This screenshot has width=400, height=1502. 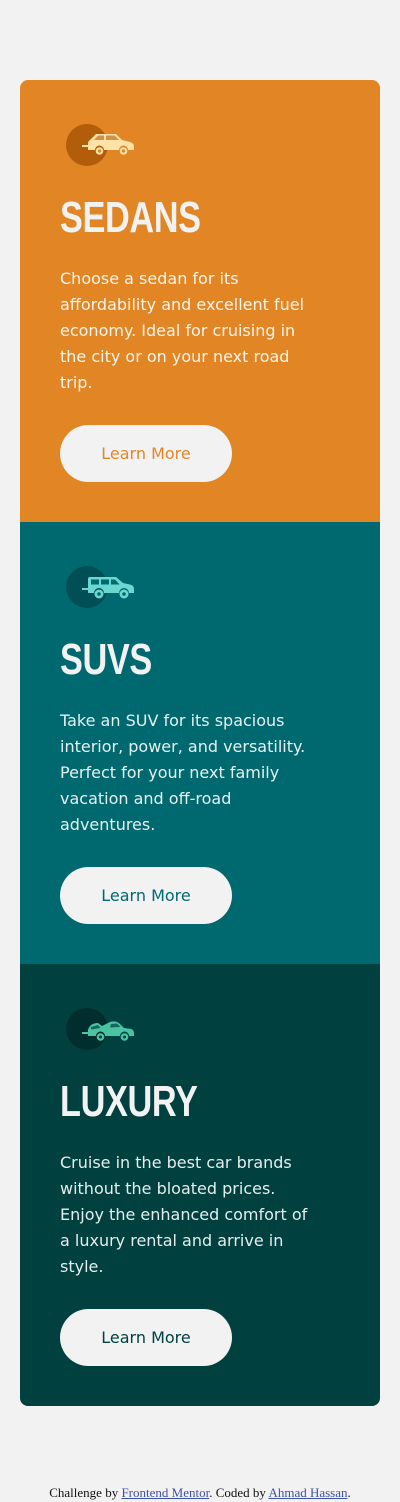 I want to click on card-title: SUVS, so click(x=106, y=659).